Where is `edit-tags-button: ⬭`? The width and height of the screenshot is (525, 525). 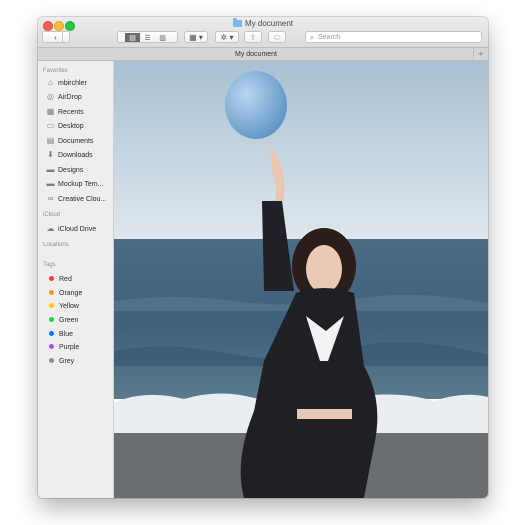 edit-tags-button: ⬭ is located at coordinates (277, 37).